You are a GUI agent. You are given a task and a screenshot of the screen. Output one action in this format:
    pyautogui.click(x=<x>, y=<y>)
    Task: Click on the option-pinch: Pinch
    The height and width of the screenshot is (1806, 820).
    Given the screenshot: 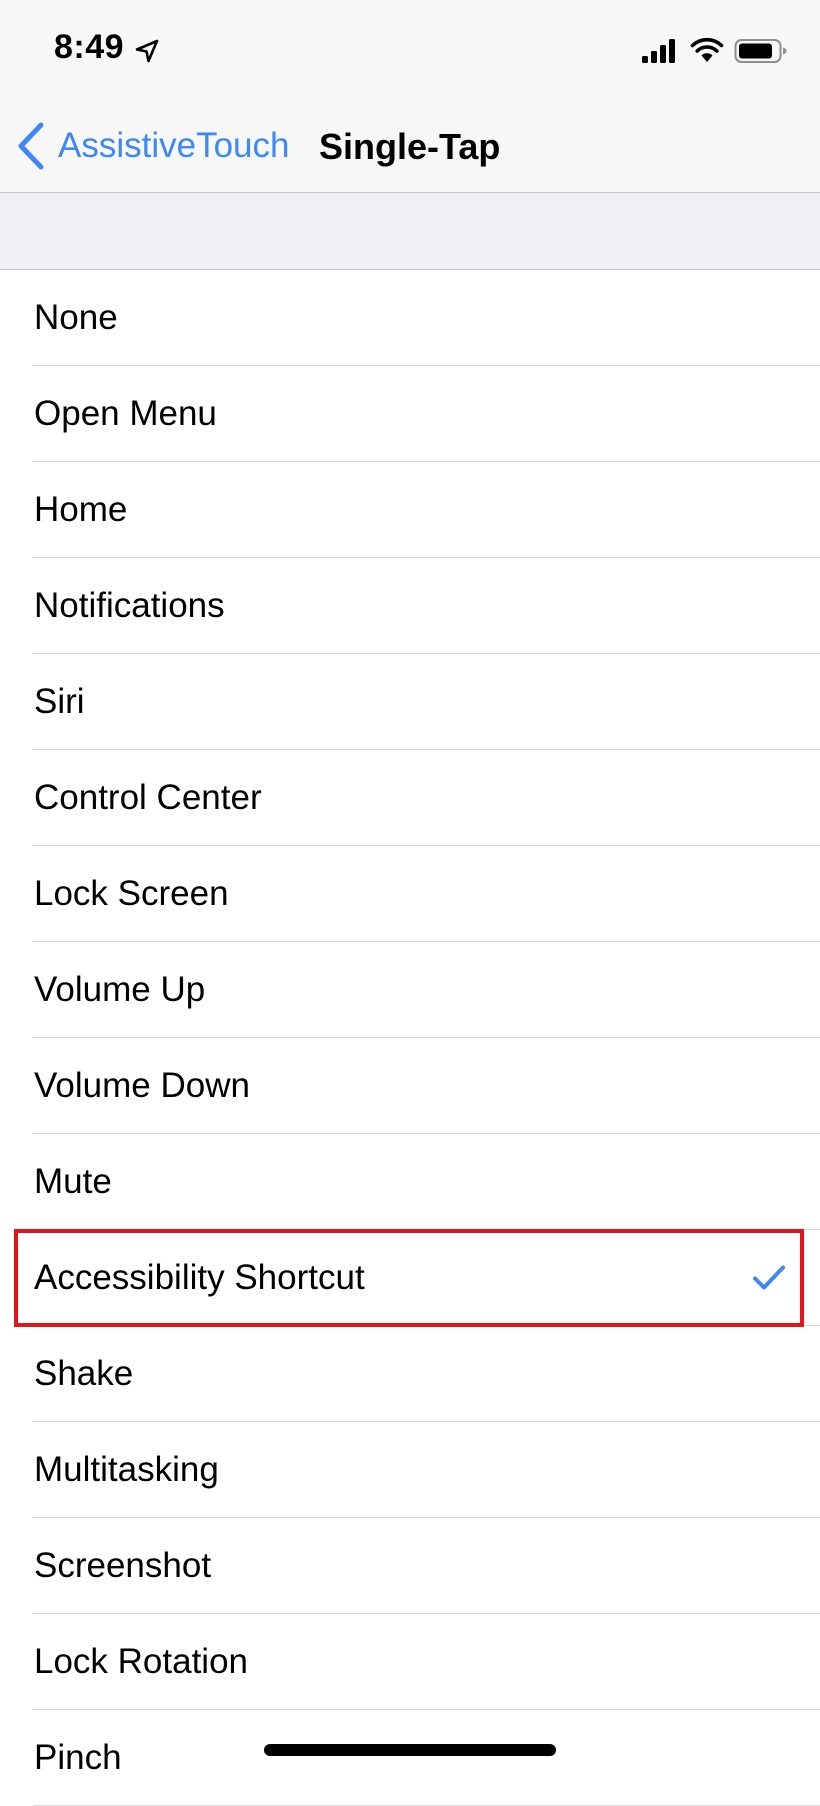 What is the action you would take?
    pyautogui.click(x=410, y=1758)
    